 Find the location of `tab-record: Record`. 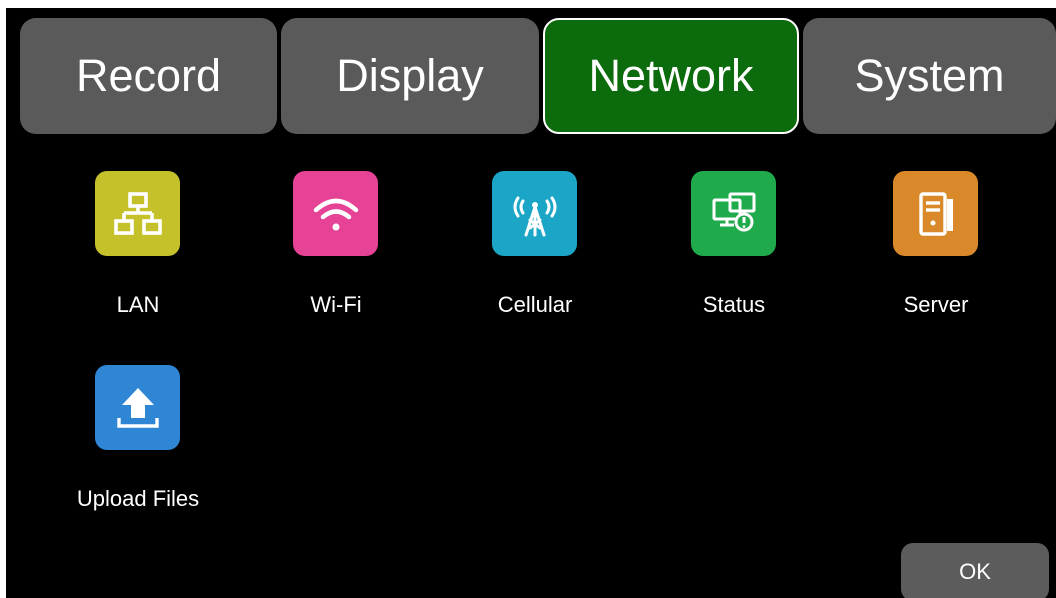

tab-record: Record is located at coordinates (148, 76).